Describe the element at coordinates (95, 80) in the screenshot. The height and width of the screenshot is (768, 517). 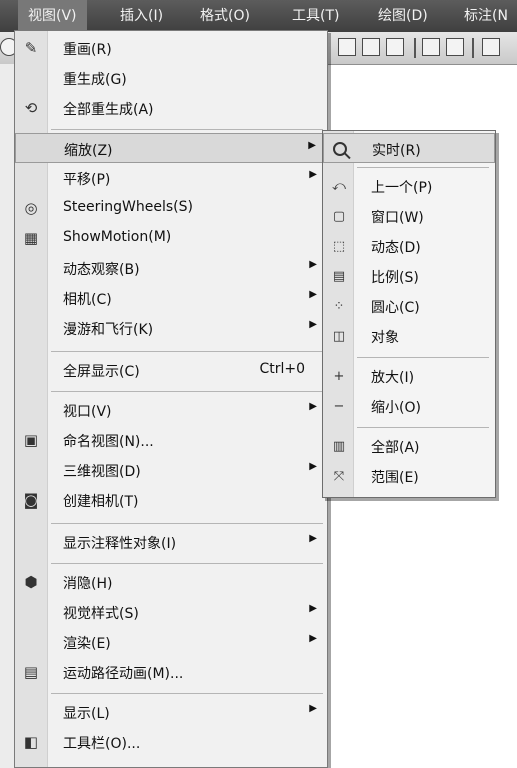
I see `menu-item-label: 重生成(G)` at that location.